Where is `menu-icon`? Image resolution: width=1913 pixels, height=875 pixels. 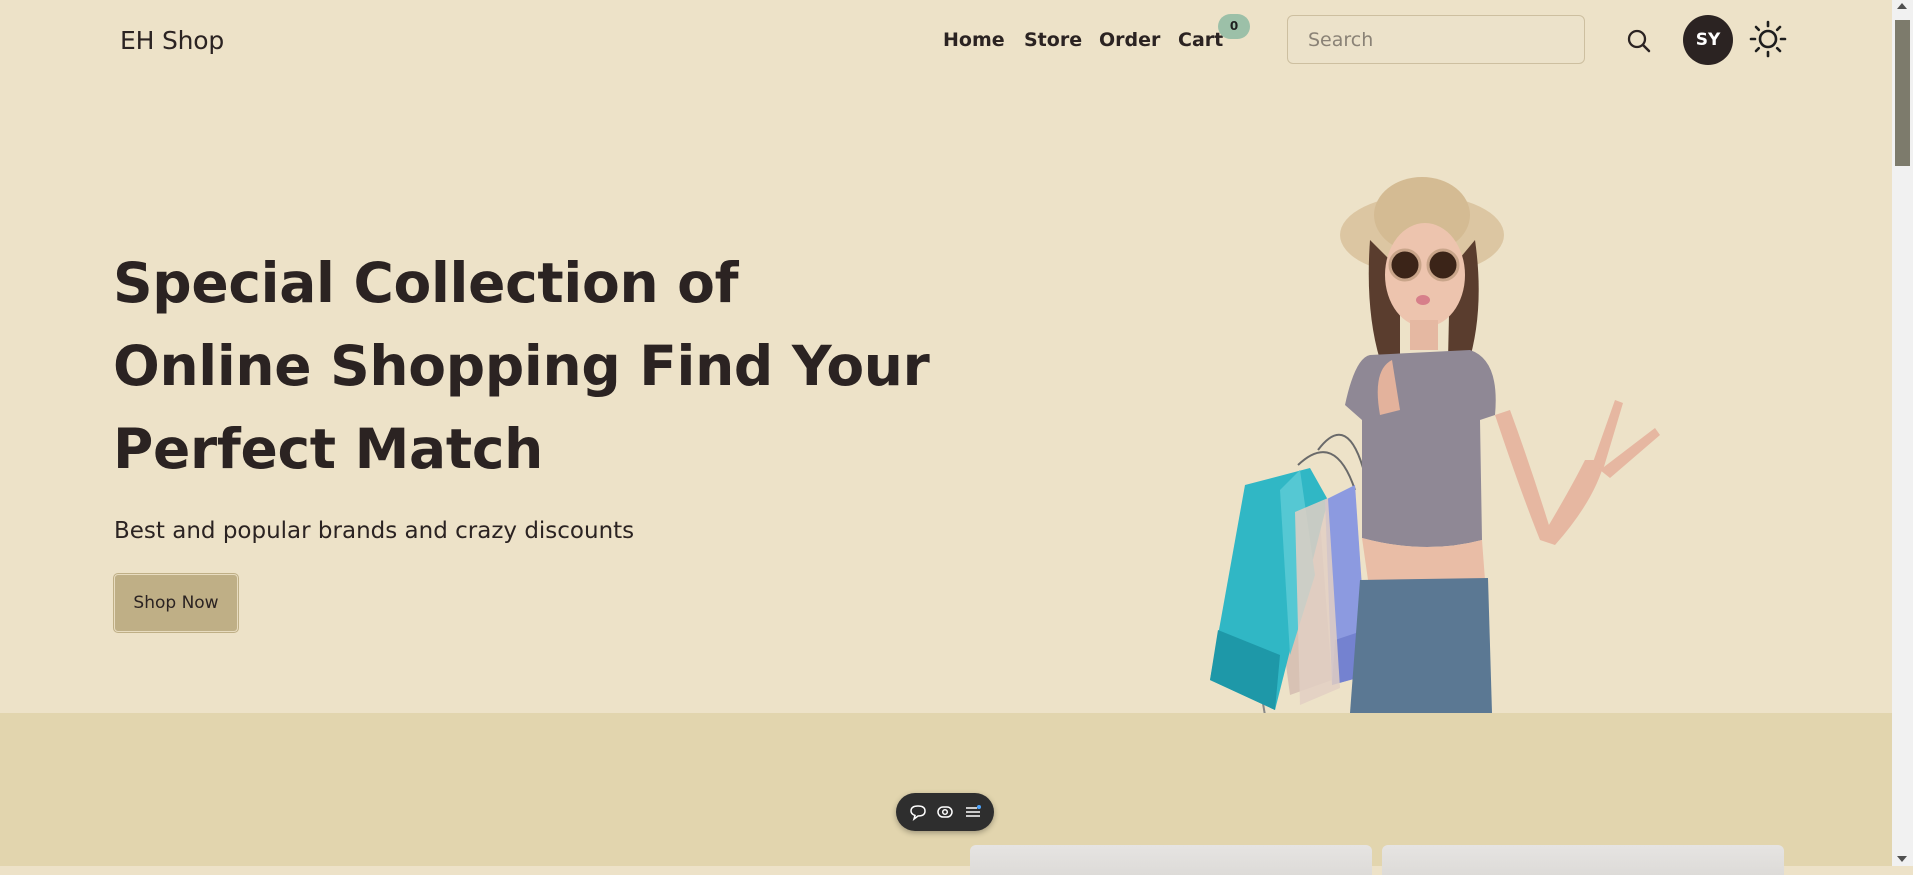
menu-icon is located at coordinates (973, 811).